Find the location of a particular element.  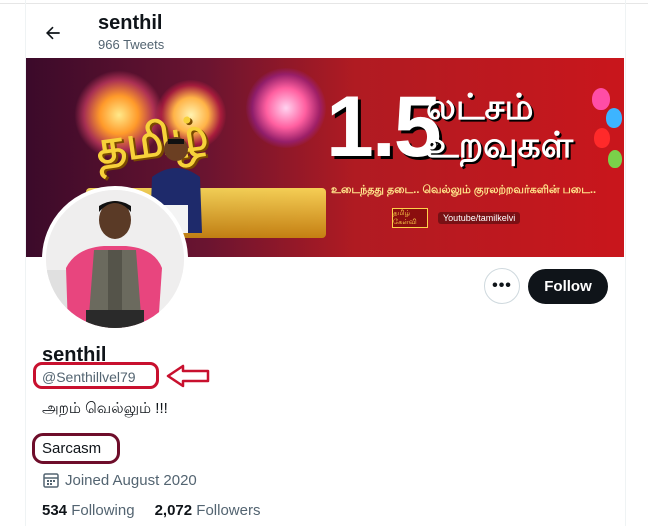

calendar-icon is located at coordinates (51, 480).